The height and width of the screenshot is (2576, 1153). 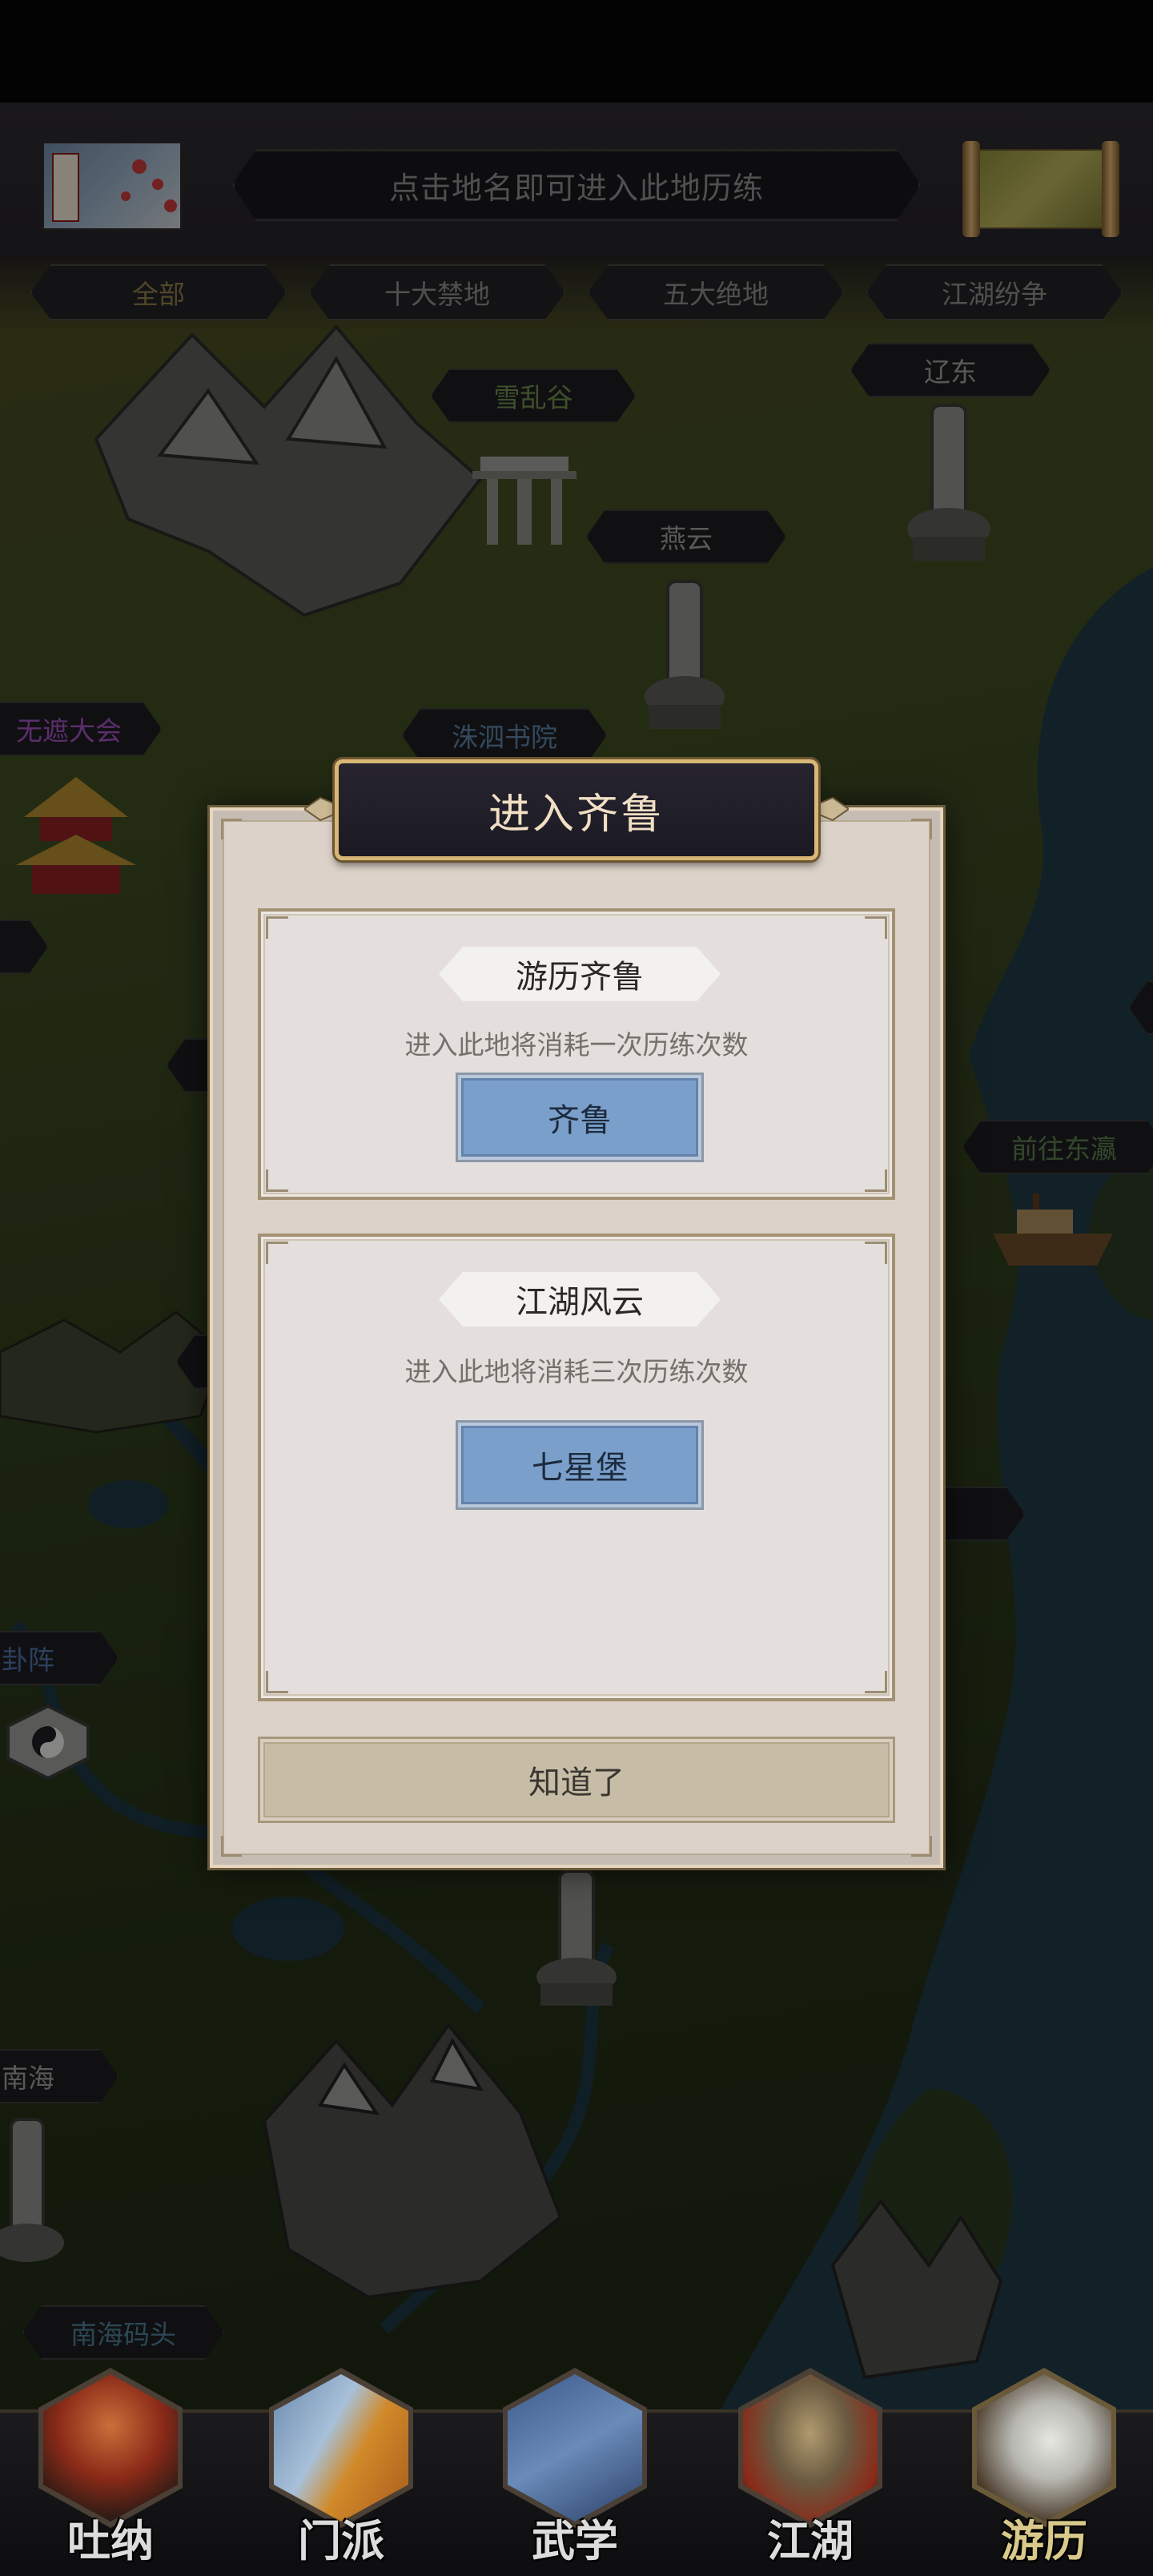 I want to click on acknowledge-button: 知道了, so click(x=576, y=1780).